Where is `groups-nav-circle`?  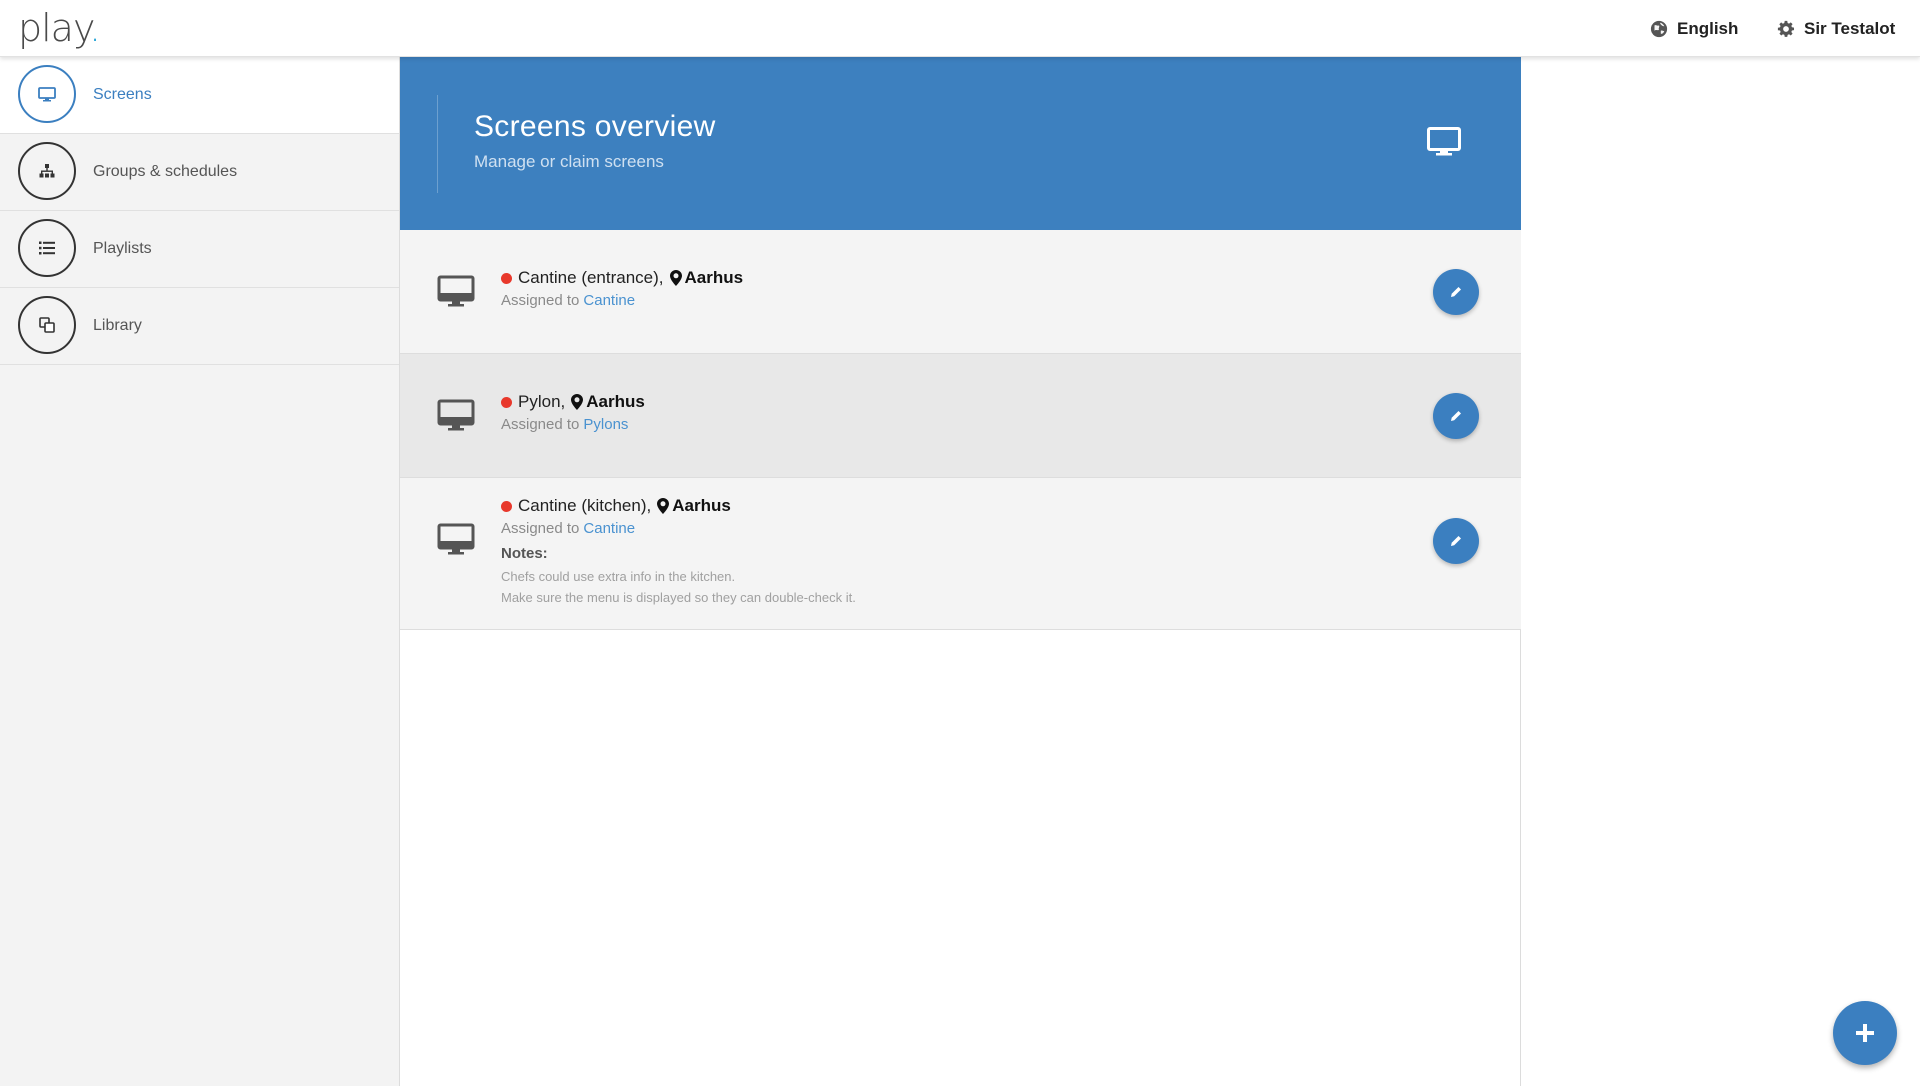 groups-nav-circle is located at coordinates (47, 171).